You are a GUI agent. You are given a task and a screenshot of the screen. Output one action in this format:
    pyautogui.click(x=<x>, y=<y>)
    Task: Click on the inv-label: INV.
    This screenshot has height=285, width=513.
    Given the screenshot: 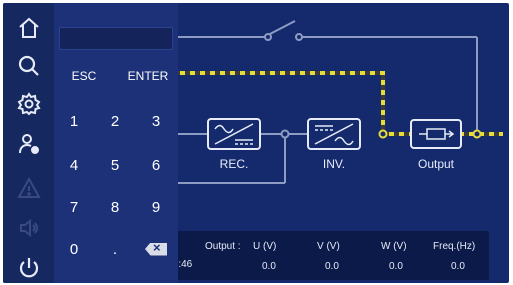 What is the action you would take?
    pyautogui.click(x=334, y=164)
    